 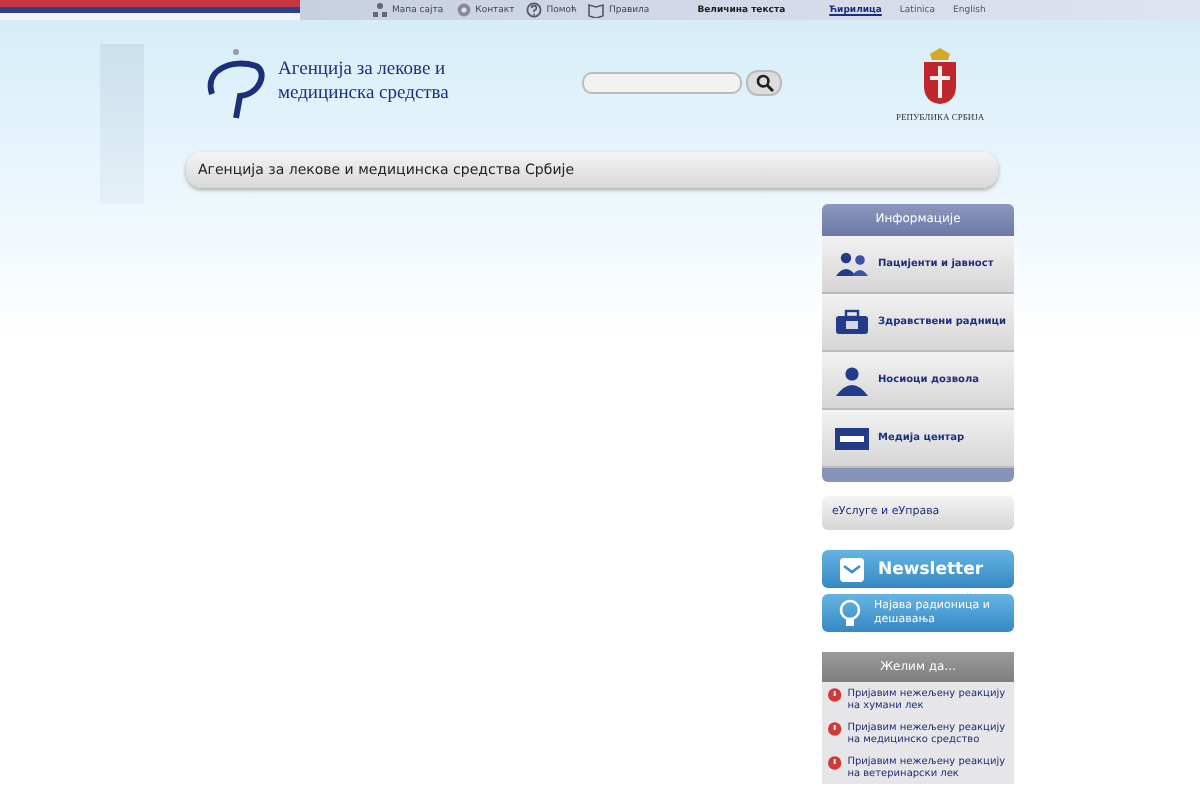 I want to click on coat-of-arms-icon, so click(x=940, y=75).